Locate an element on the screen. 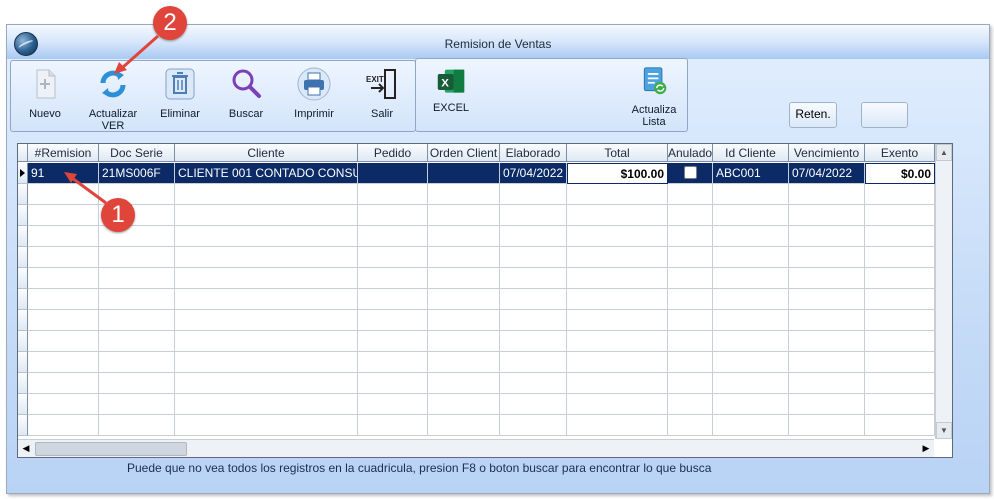 The image size is (994, 499). reten-button: Reten. is located at coordinates (813, 115).